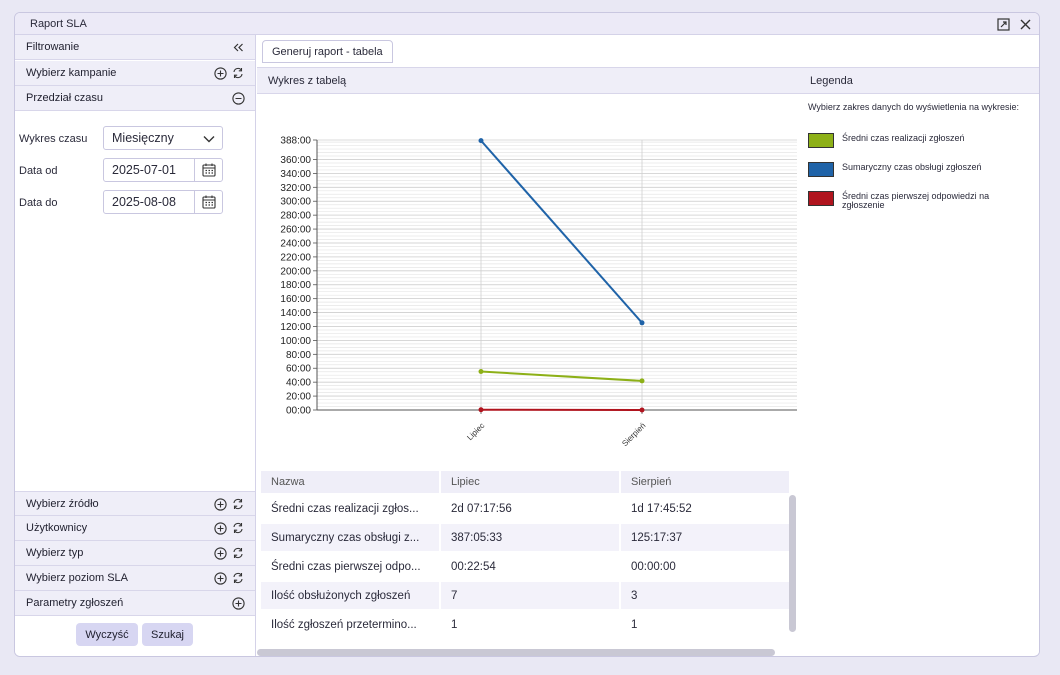 Image resolution: width=1060 pixels, height=675 pixels. I want to click on search-button: Szukaj, so click(167, 634).